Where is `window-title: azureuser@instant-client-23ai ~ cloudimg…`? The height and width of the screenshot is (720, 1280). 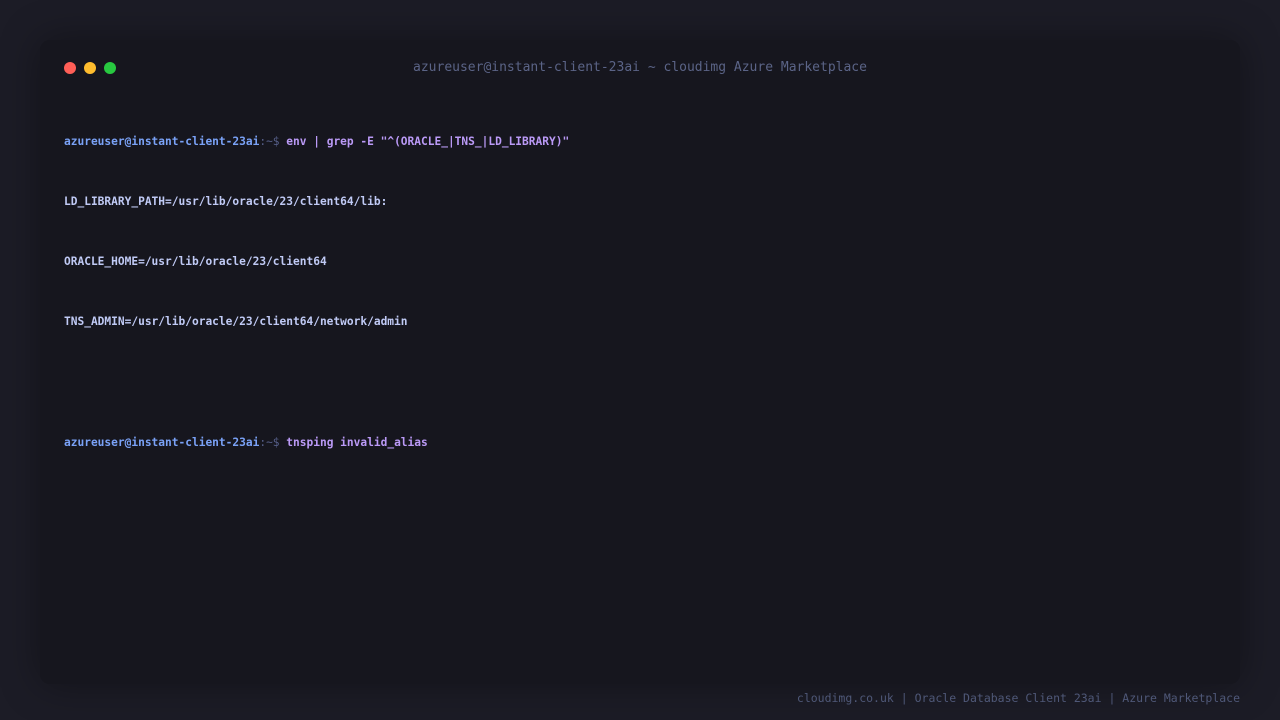 window-title: azureuser@instant-client-23ai ~ cloudimg… is located at coordinates (640, 67).